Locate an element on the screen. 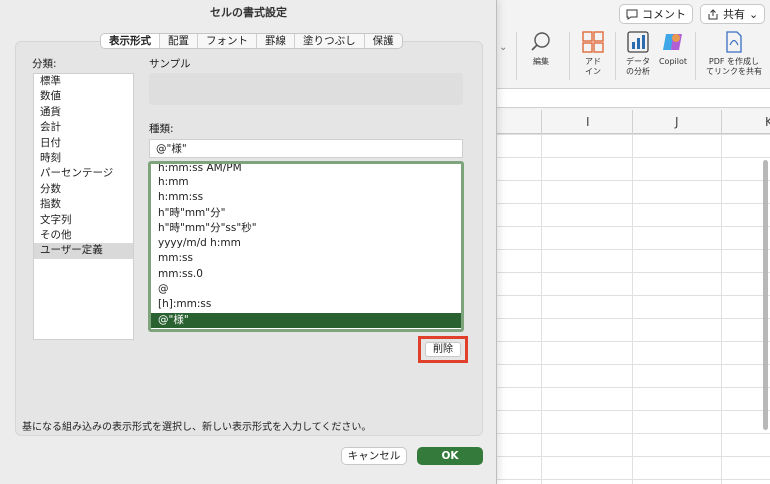 This screenshot has height=484, width=770. format-item: h"時"mm"分"ss"秒" is located at coordinates (306, 228).